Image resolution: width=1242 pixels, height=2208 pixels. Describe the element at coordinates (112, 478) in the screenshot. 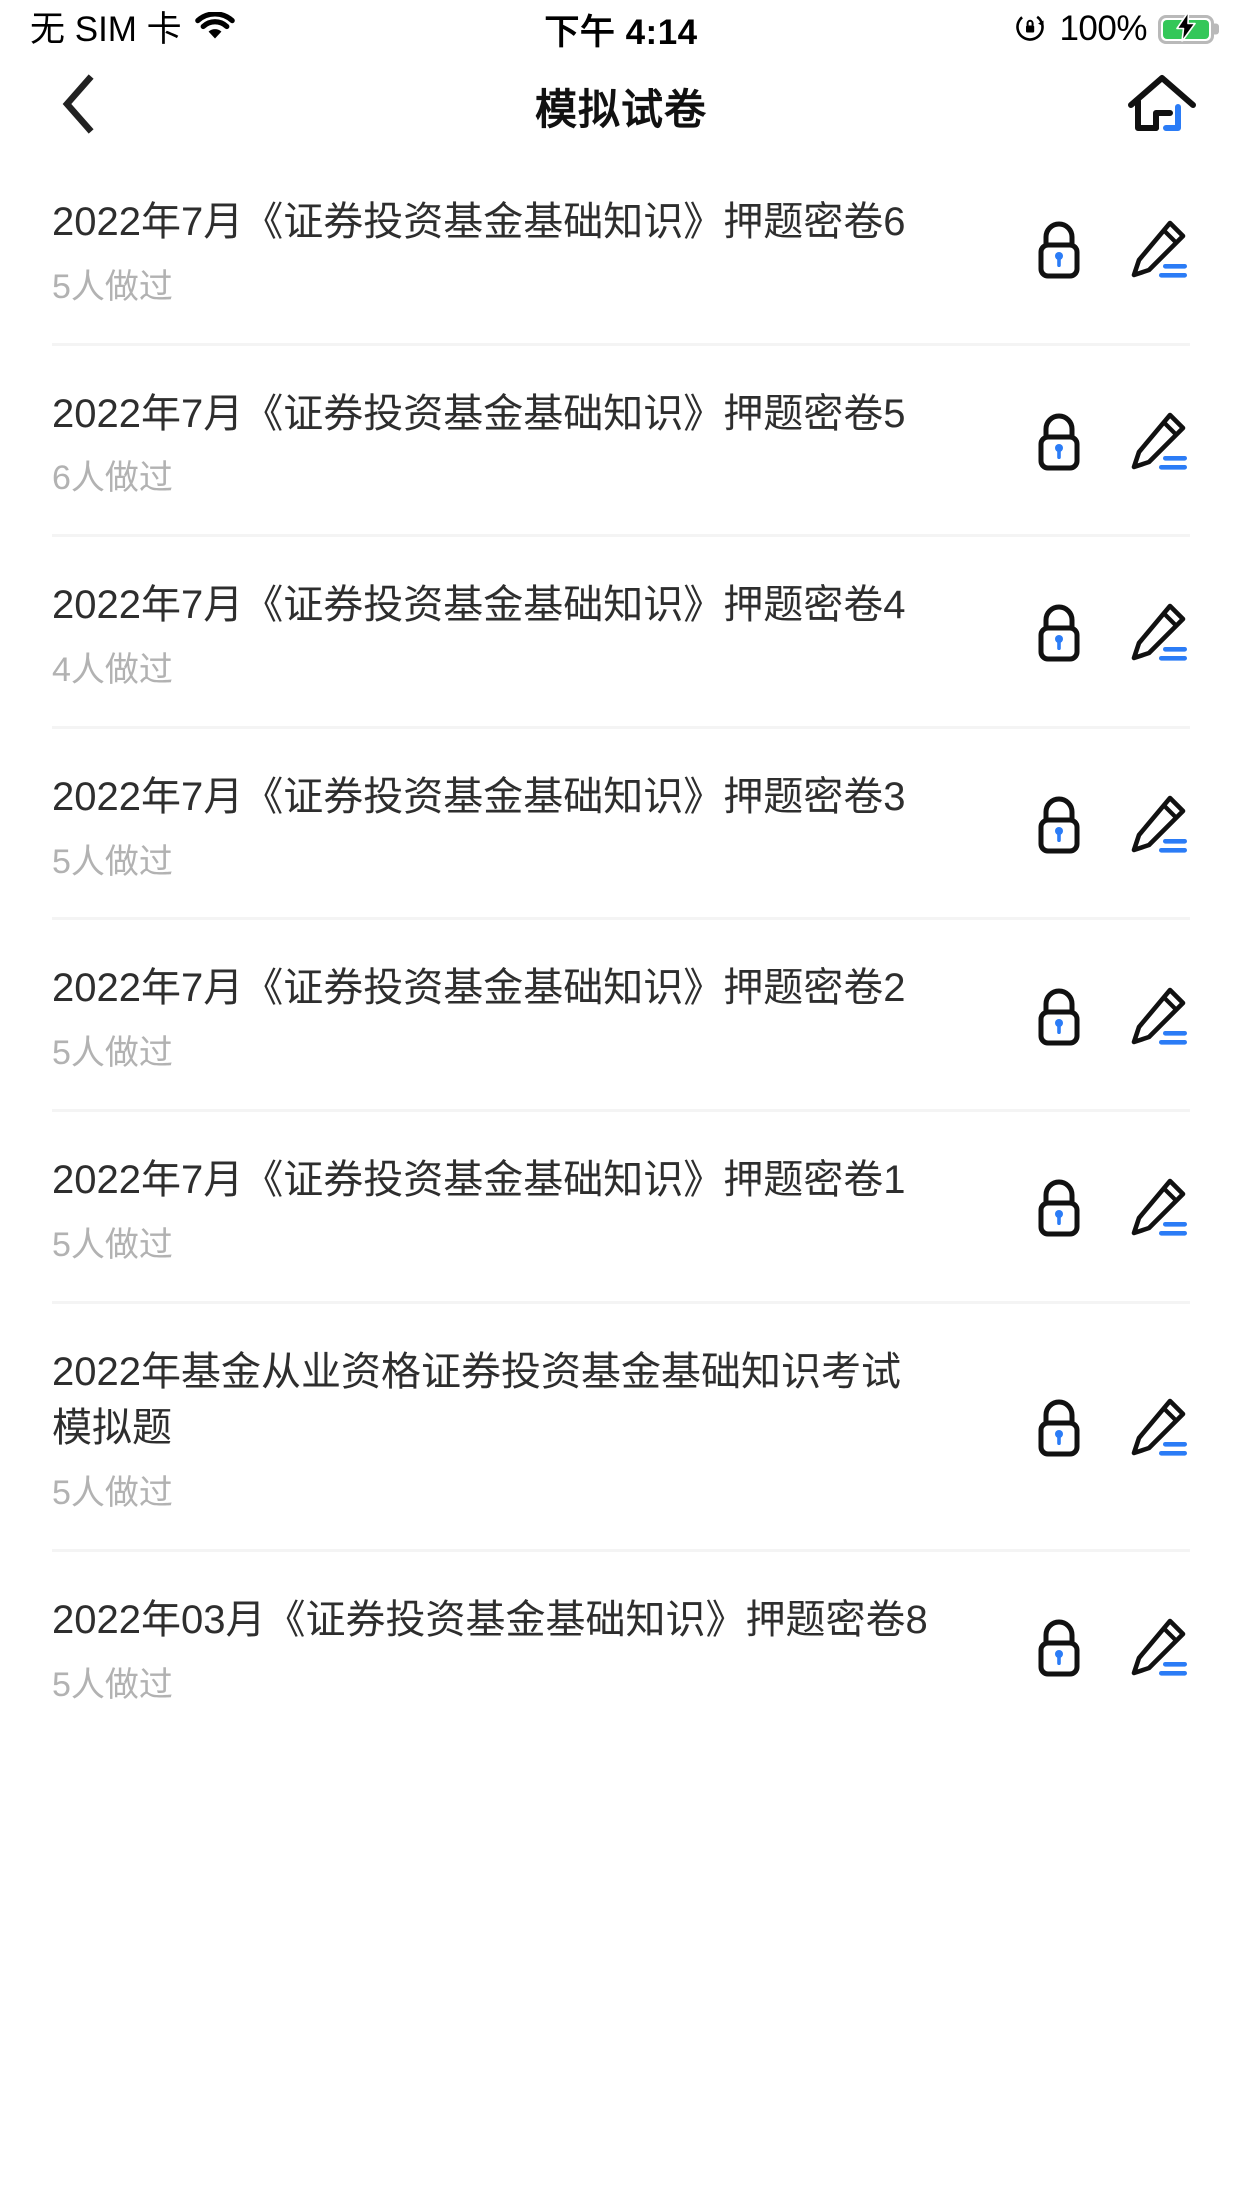

I see `paper-attempt-count: 6人做过` at that location.